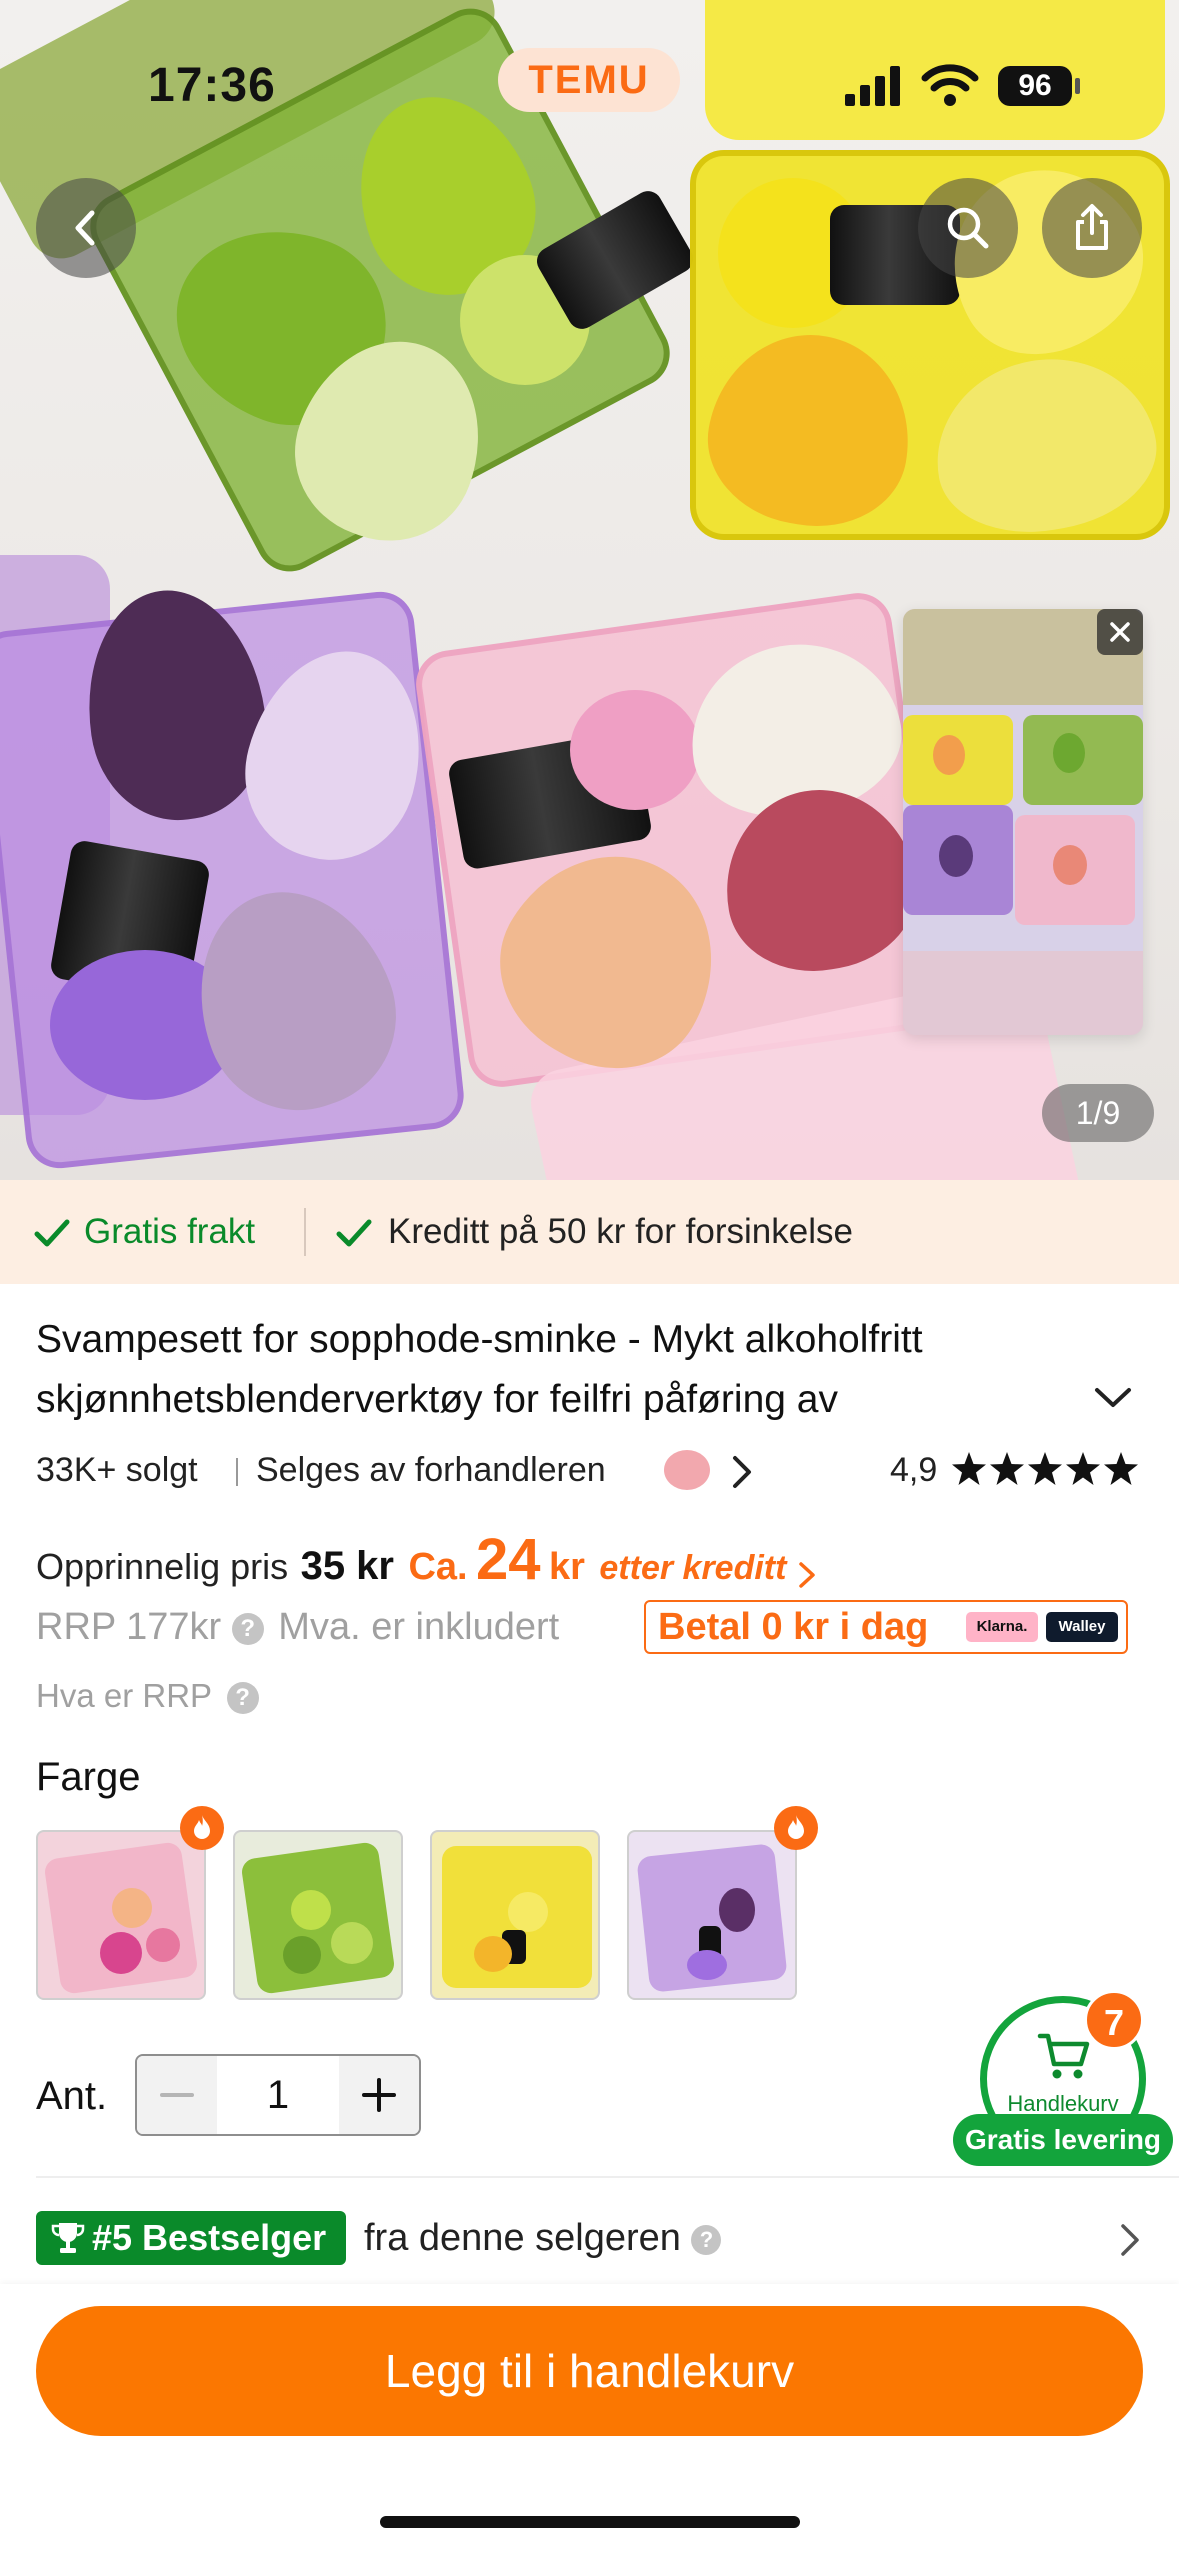 The image size is (1179, 2556). What do you see at coordinates (162, 1566) in the screenshot?
I see `original-price-label: Opprinnelig pris` at bounding box center [162, 1566].